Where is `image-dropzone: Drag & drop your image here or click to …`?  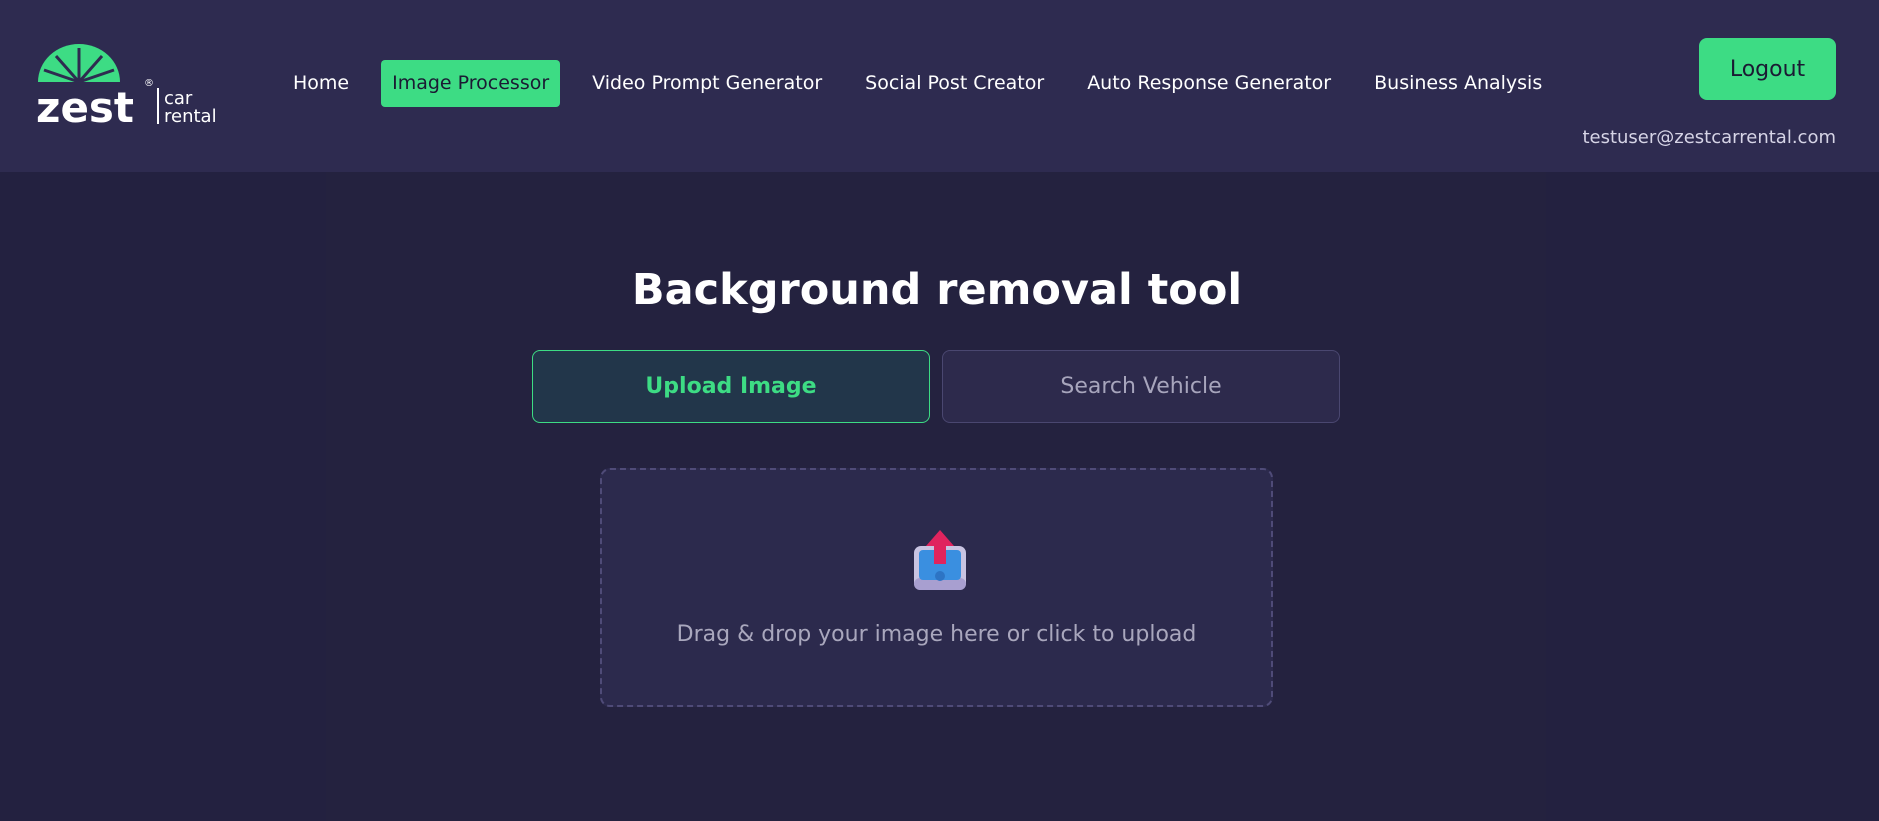
image-dropzone: Drag & drop your image here or click to … is located at coordinates (936, 587).